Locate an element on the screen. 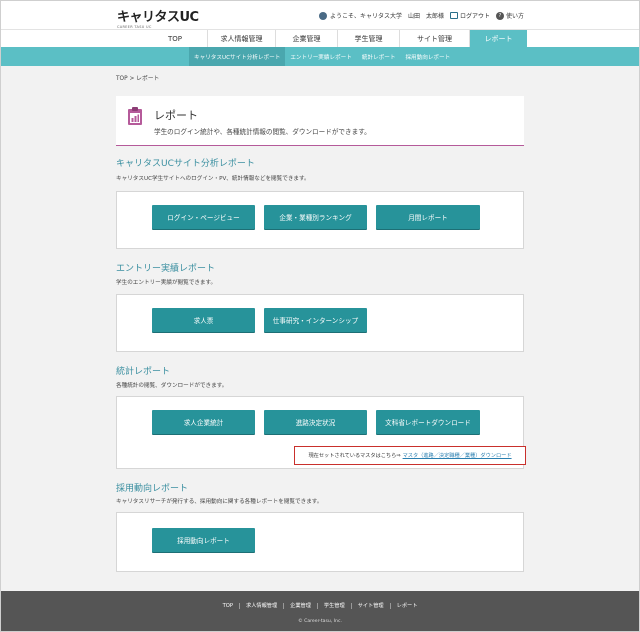 The height and width of the screenshot is (632, 640). nav-top: TOP is located at coordinates (175, 39).